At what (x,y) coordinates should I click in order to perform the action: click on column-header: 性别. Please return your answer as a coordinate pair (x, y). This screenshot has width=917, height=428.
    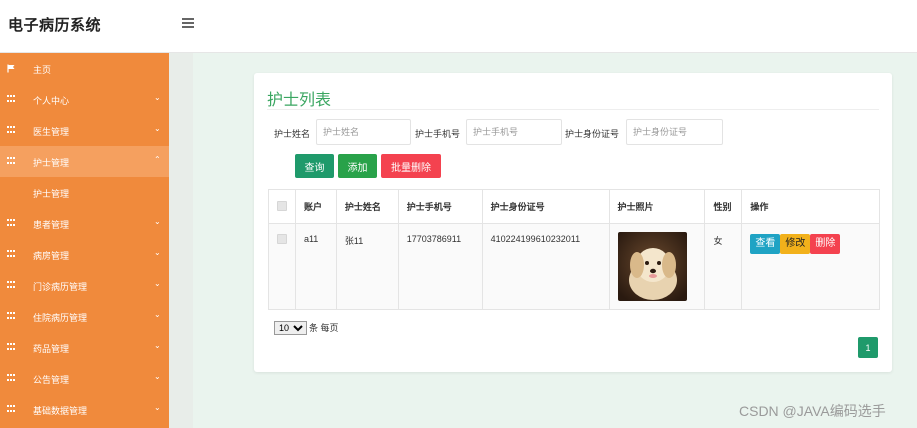
    Looking at the image, I should click on (723, 206).